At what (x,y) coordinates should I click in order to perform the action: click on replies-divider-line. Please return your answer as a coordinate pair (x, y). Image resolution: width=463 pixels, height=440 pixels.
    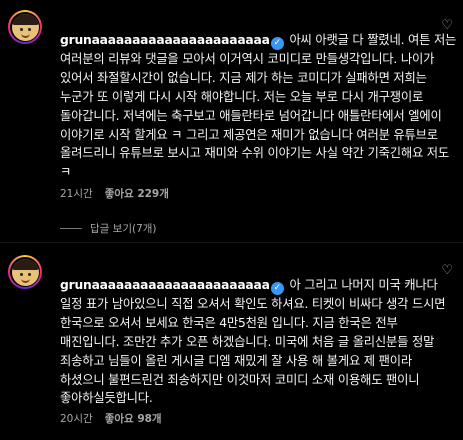
    Looking at the image, I should click on (71, 228).